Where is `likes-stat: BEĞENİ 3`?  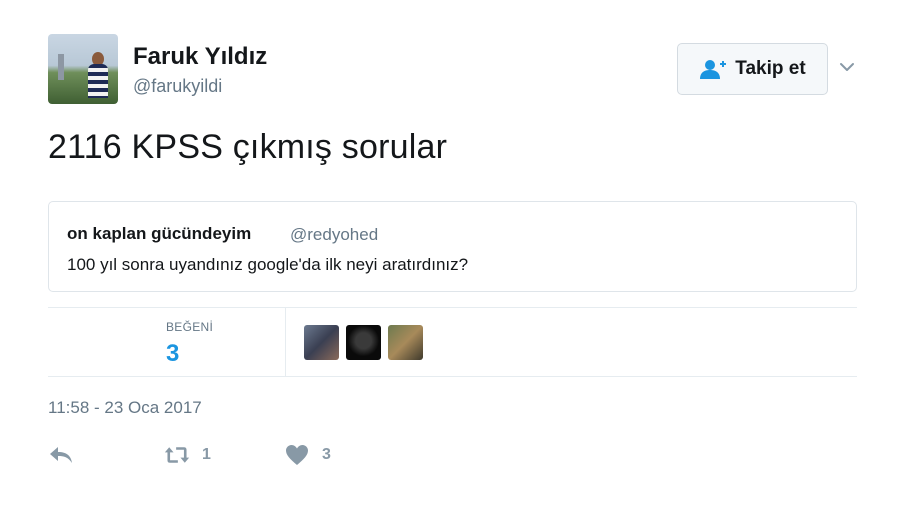 likes-stat: BEĞENİ 3 is located at coordinates (167, 342).